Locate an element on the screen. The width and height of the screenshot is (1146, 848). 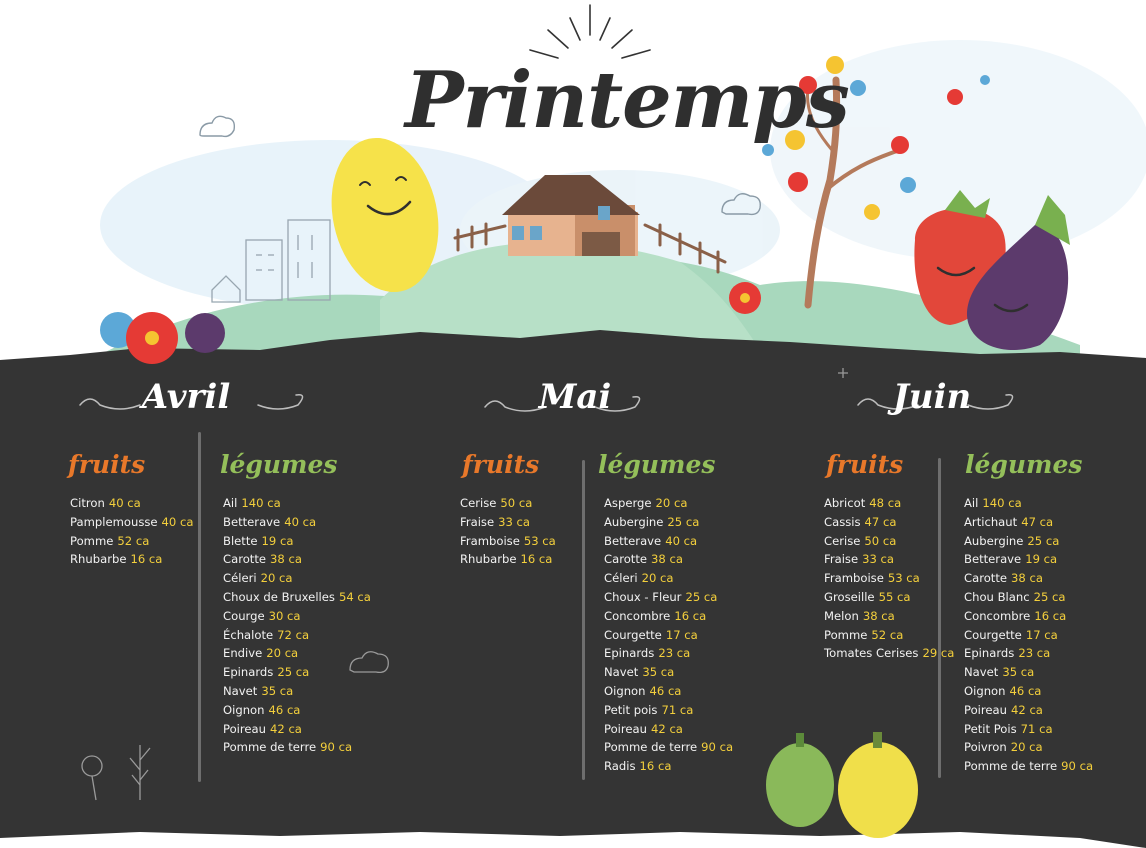
list-item: Betterave 40 ca is located at coordinates (668, 541).